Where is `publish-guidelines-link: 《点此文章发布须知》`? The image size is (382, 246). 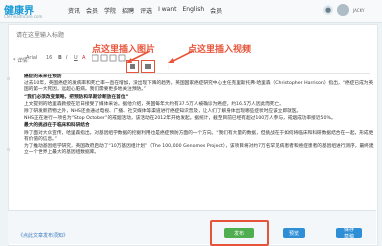 publish-guidelines-link: 《点此文章发布须知》 is located at coordinates (43, 235).